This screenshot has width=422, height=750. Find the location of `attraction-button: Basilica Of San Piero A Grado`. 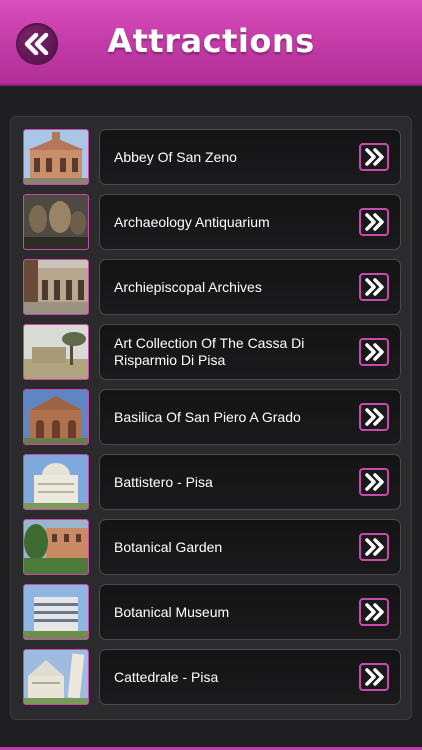

attraction-button: Basilica Of San Piero A Grado is located at coordinates (250, 417).